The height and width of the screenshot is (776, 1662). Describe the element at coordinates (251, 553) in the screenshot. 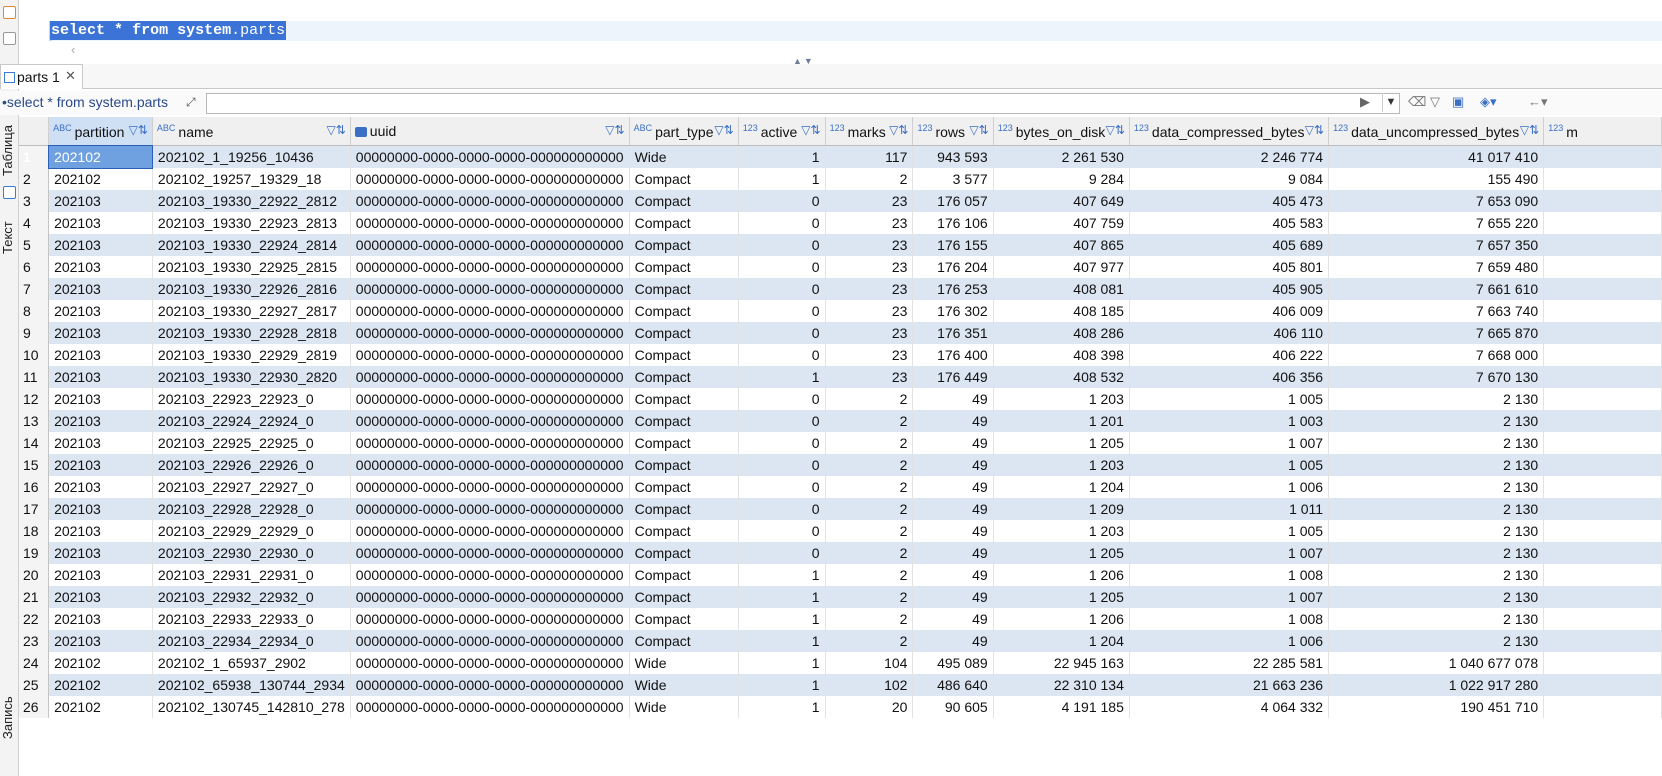

I see `cell-name: 202103_22930_22930_0` at that location.